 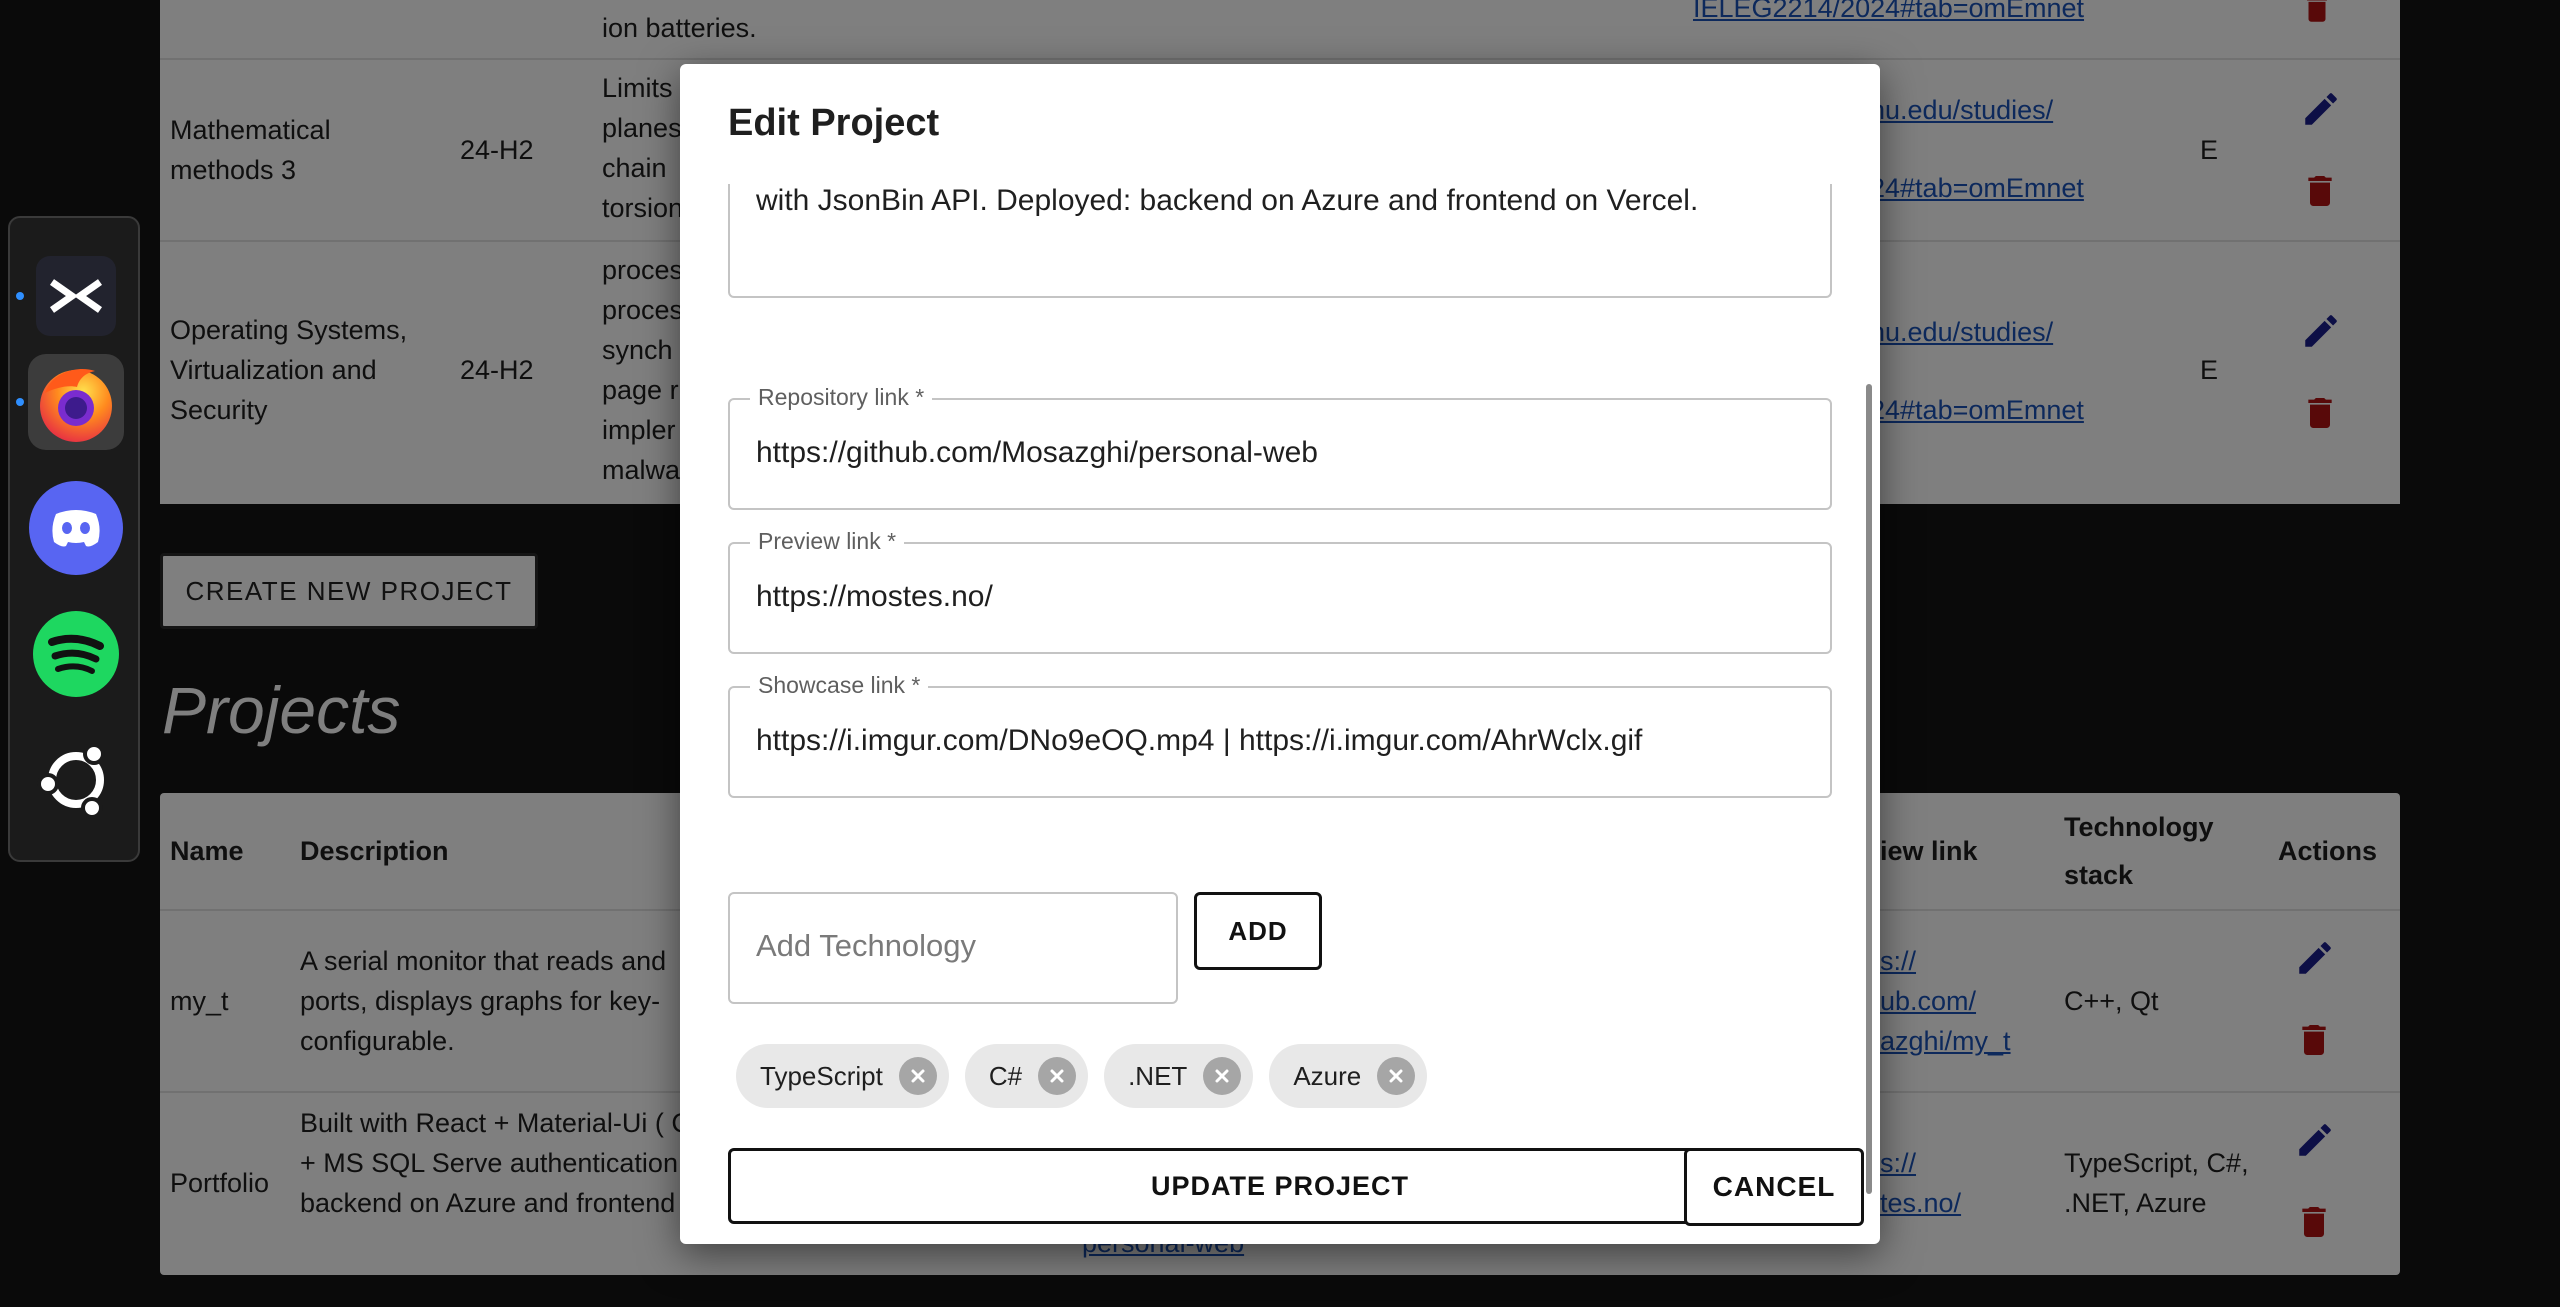 What do you see at coordinates (1026, 1076) in the screenshot?
I see `technology-chip: C#` at bounding box center [1026, 1076].